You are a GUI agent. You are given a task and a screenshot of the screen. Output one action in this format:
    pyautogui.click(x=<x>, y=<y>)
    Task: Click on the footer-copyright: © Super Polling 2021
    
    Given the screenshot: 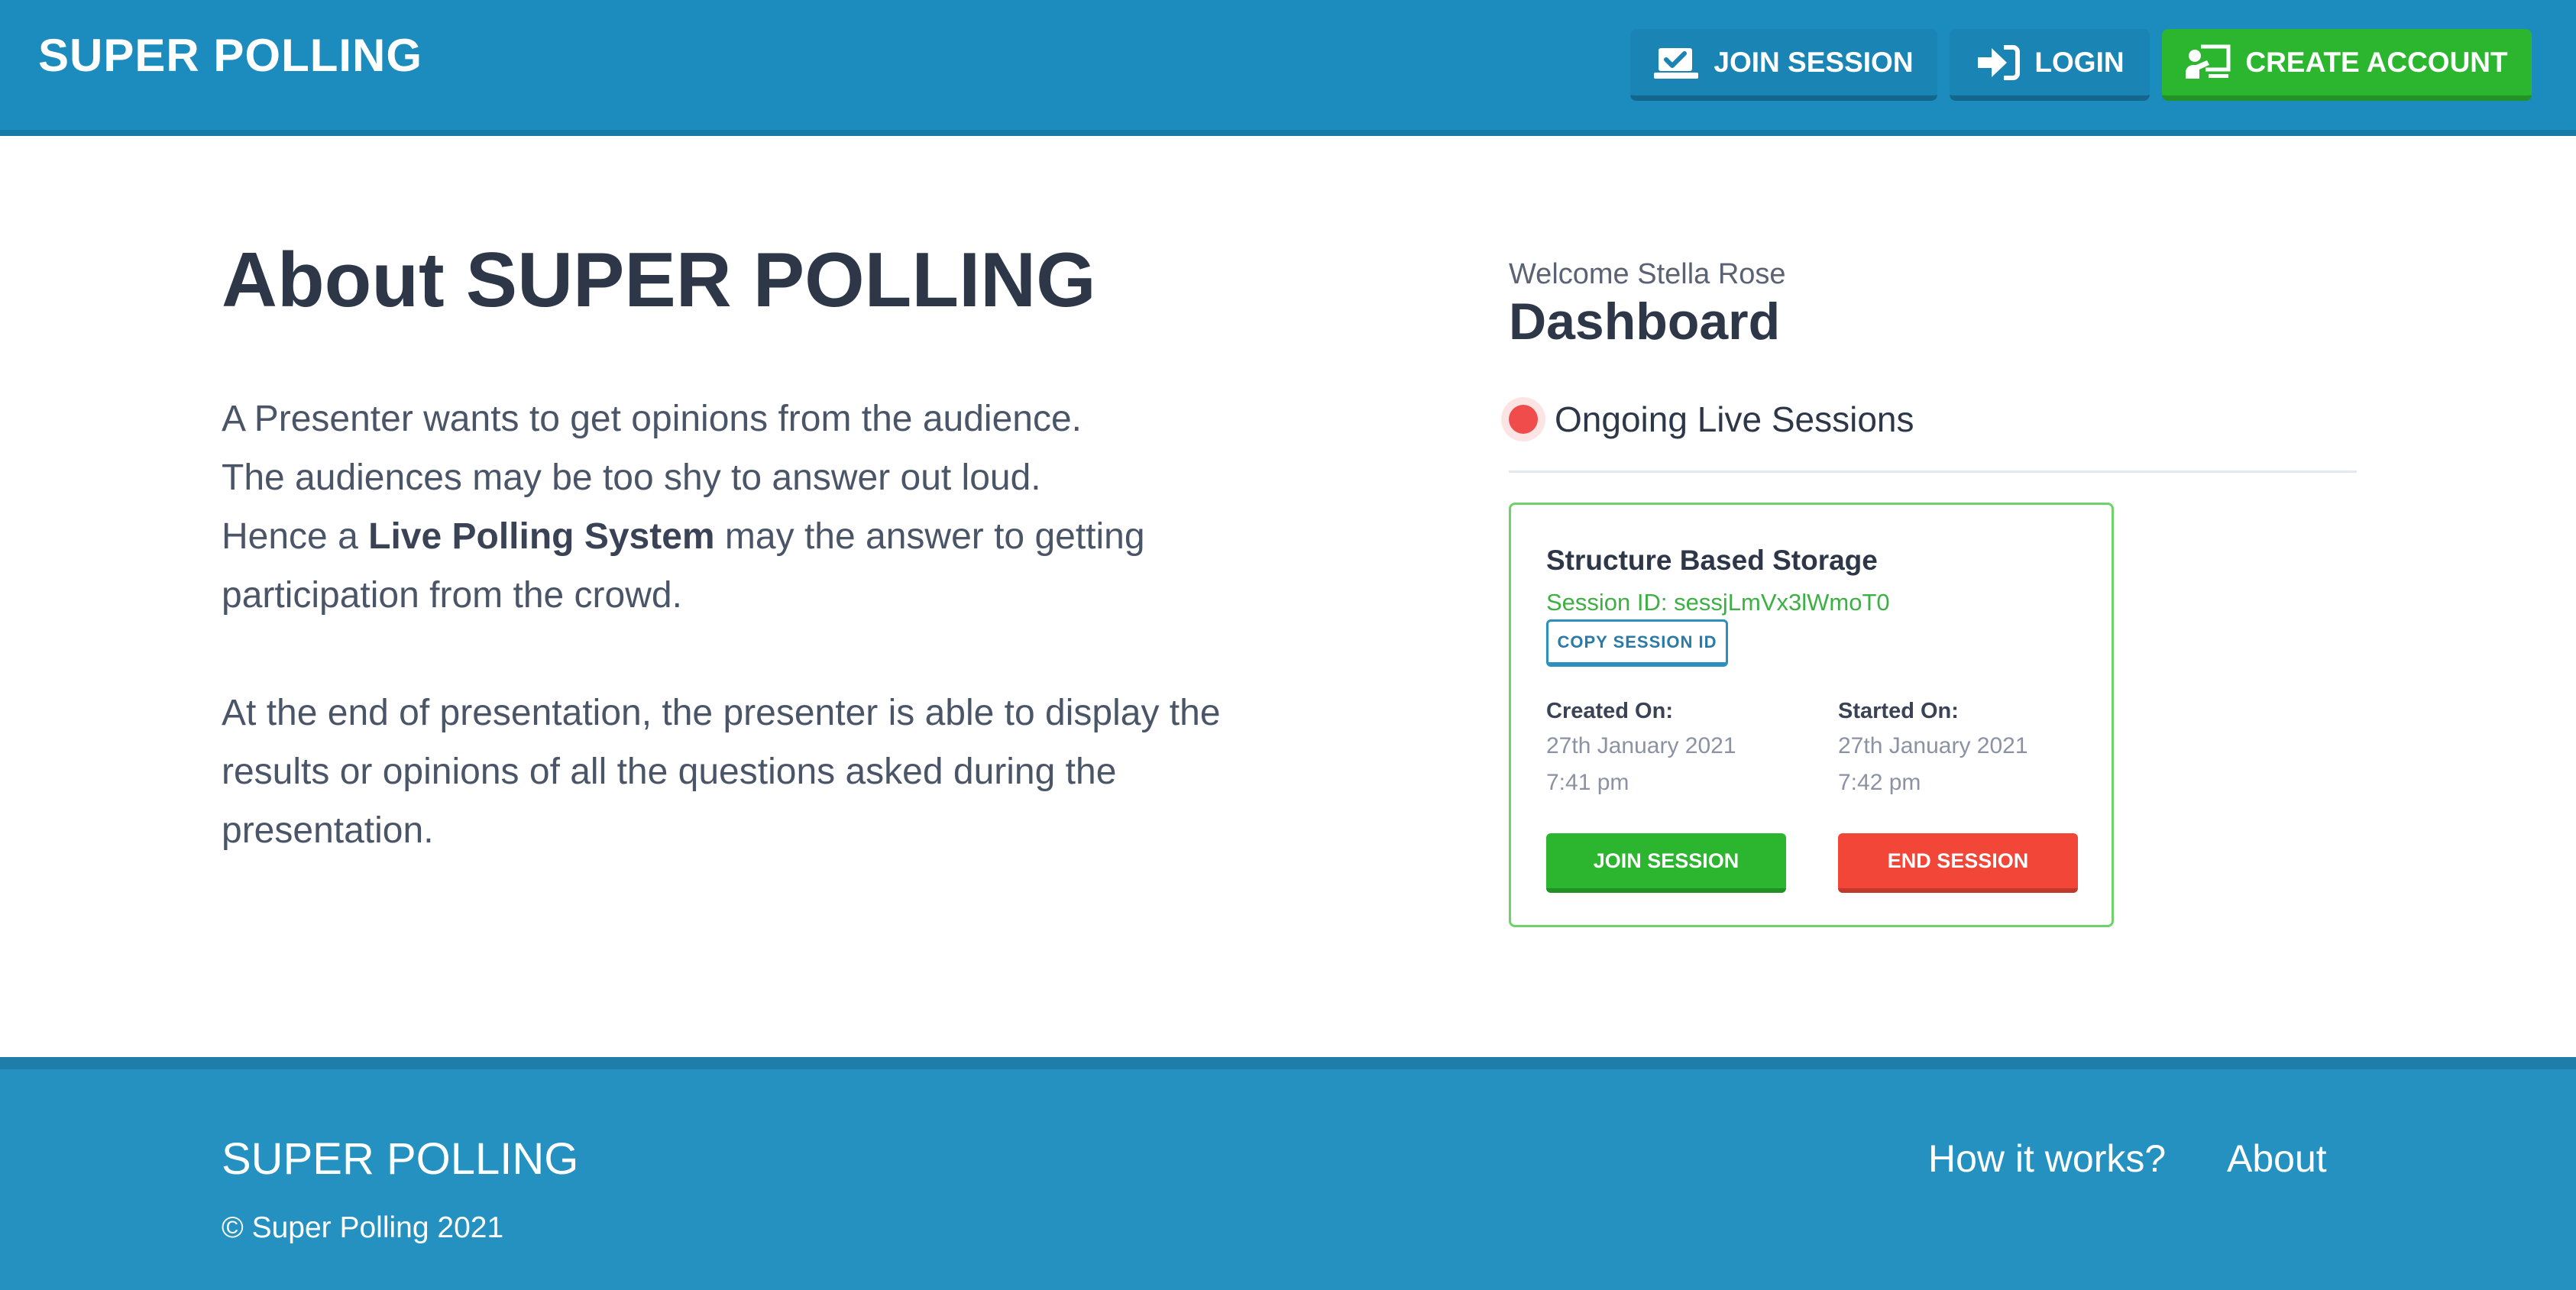 What is the action you would take?
    pyautogui.click(x=363, y=1227)
    